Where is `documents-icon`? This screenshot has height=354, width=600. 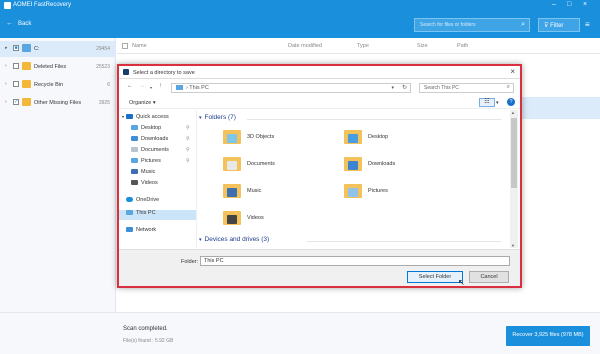 documents-icon is located at coordinates (134, 150).